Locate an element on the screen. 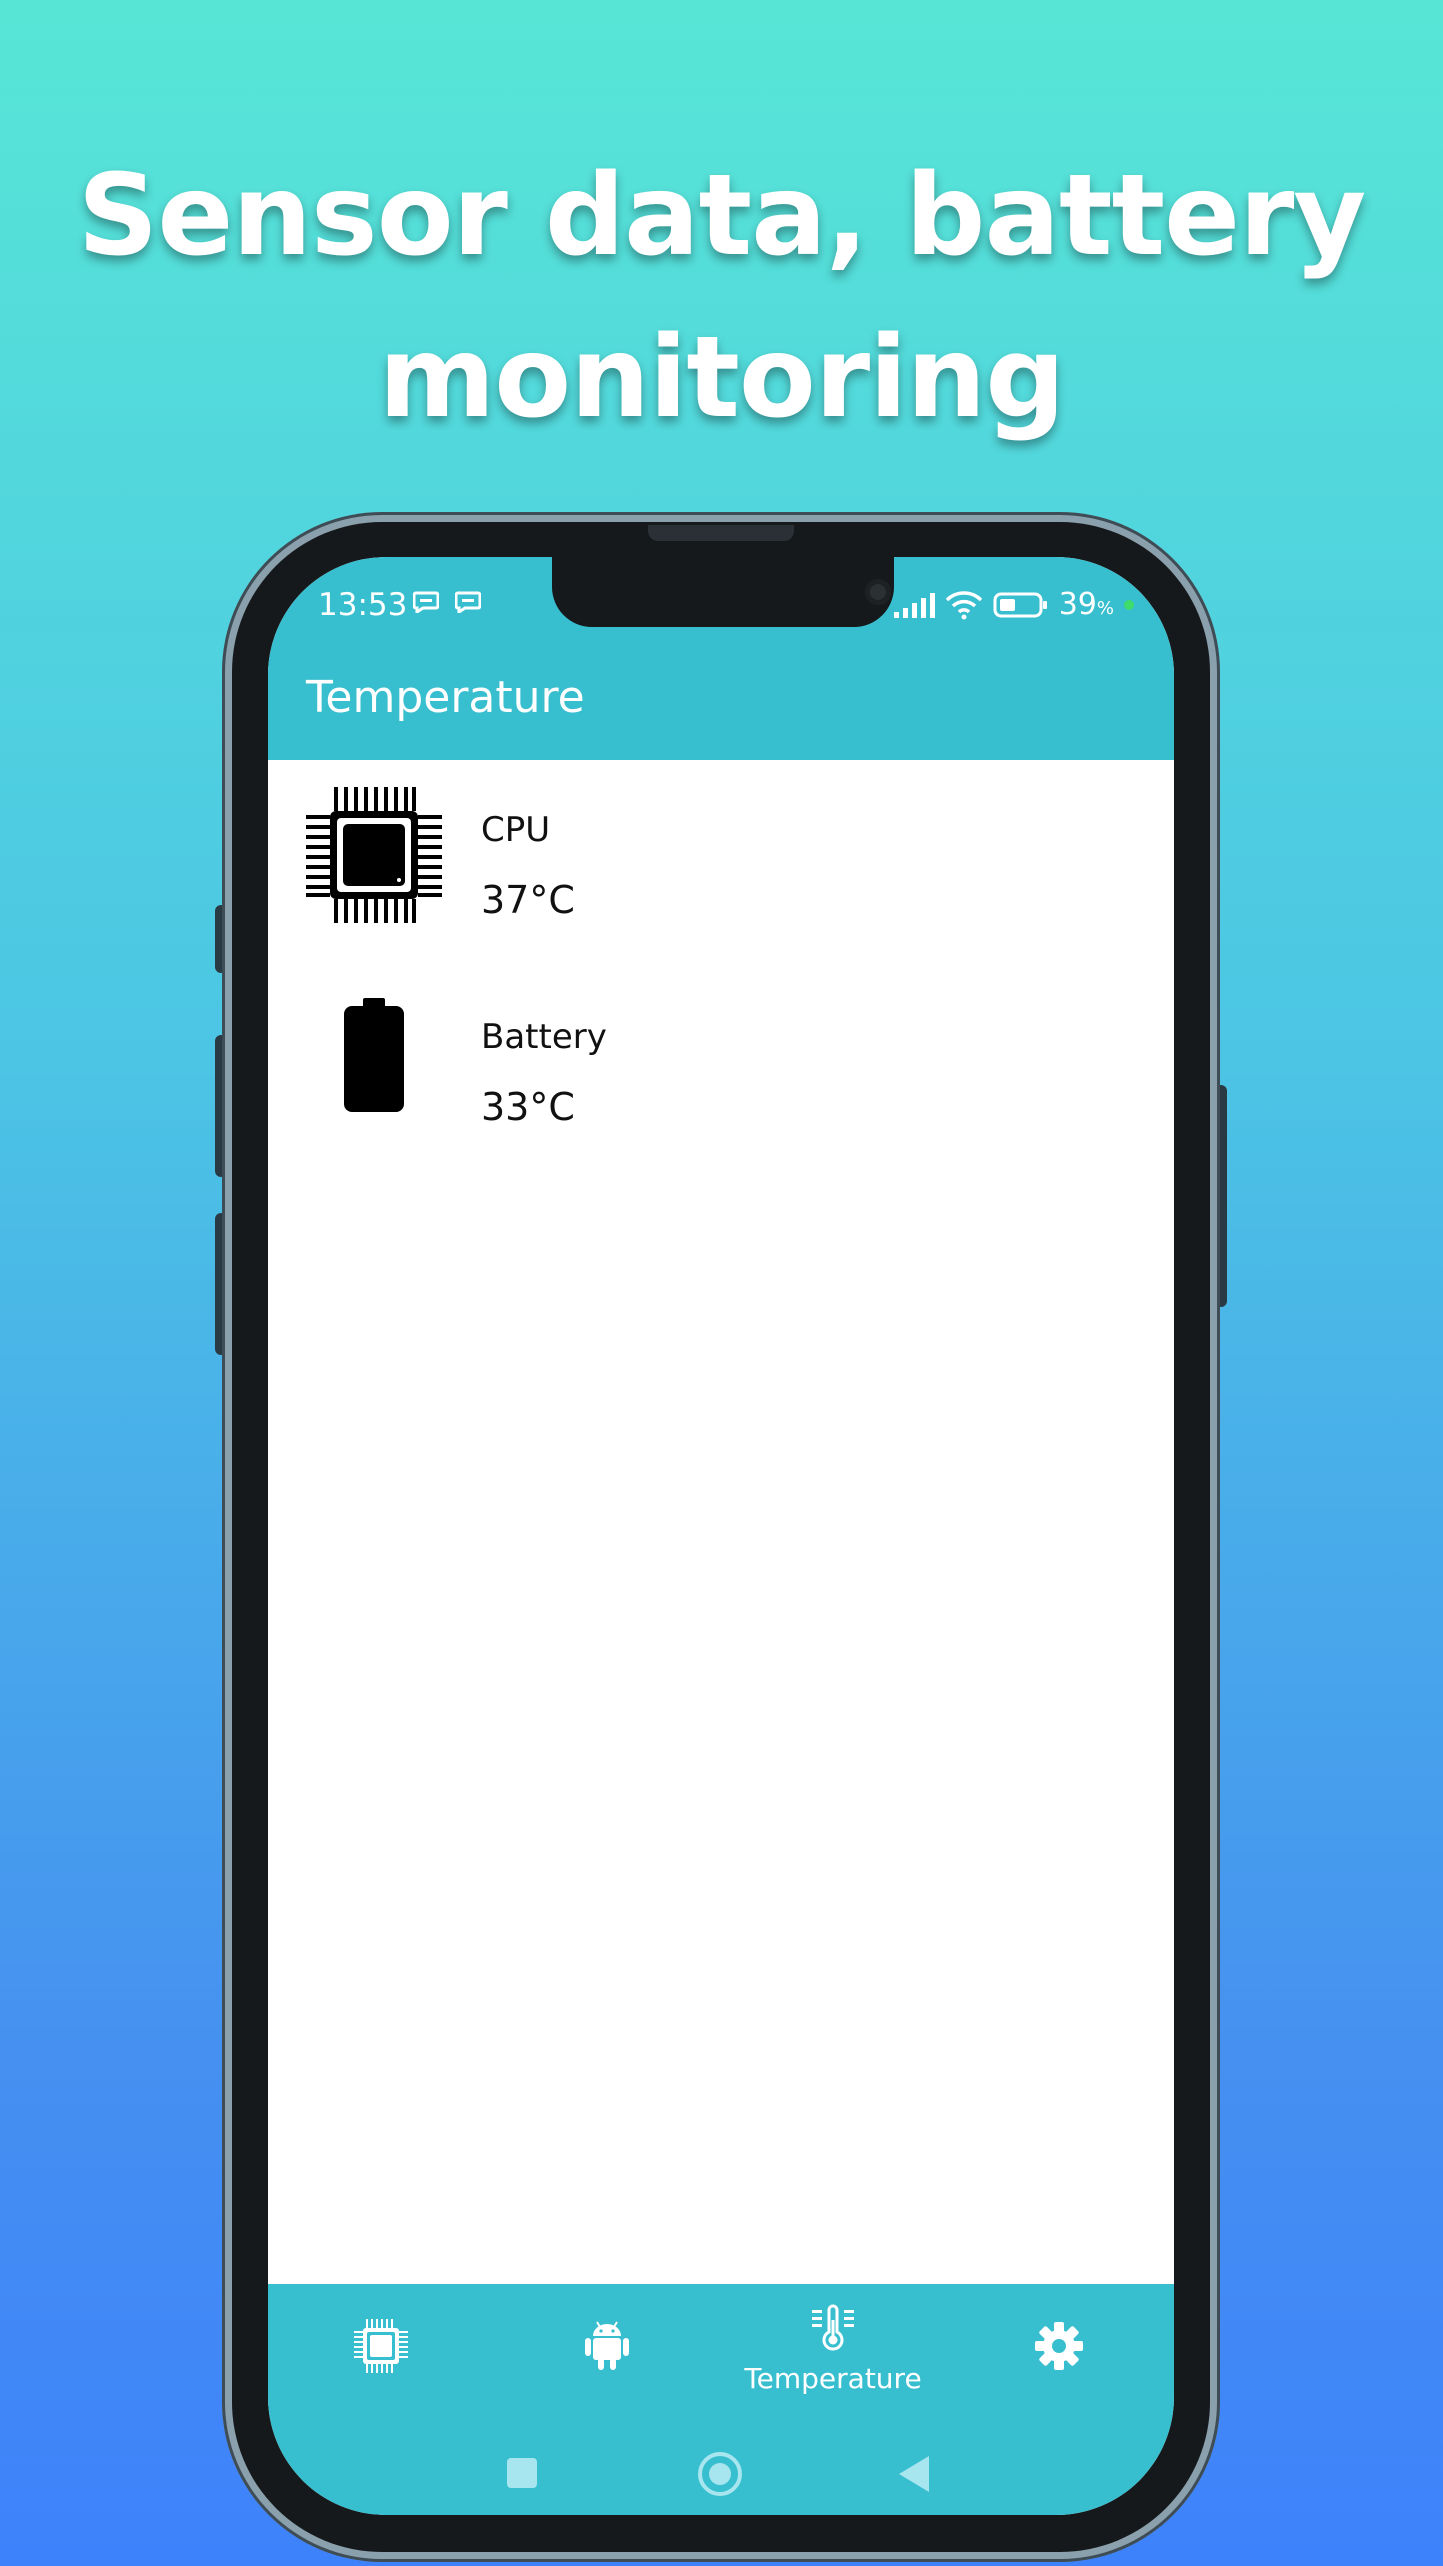 Image resolution: width=1443 pixels, height=2566 pixels. status-time: 13:53 is located at coordinates (363, 605).